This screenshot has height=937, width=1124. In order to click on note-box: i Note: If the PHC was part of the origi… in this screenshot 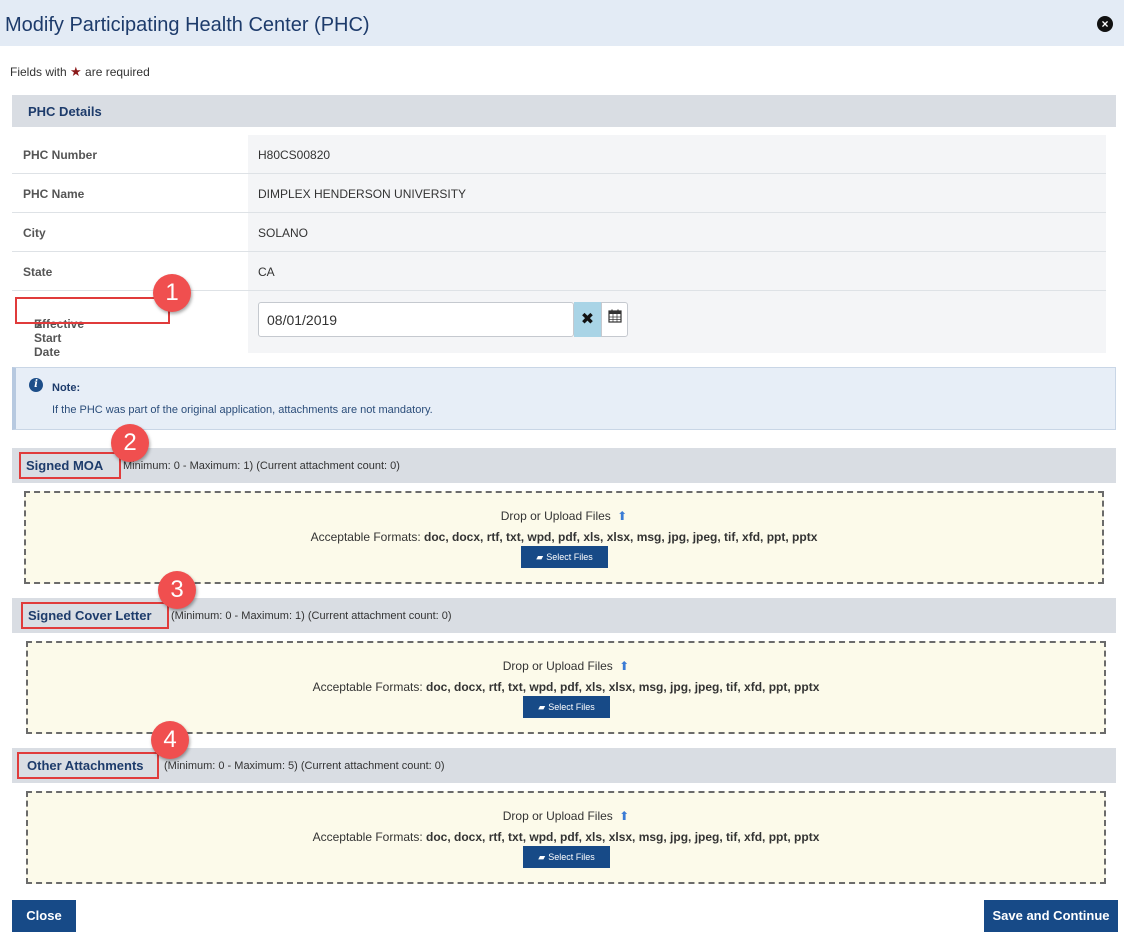, I will do `click(564, 398)`.